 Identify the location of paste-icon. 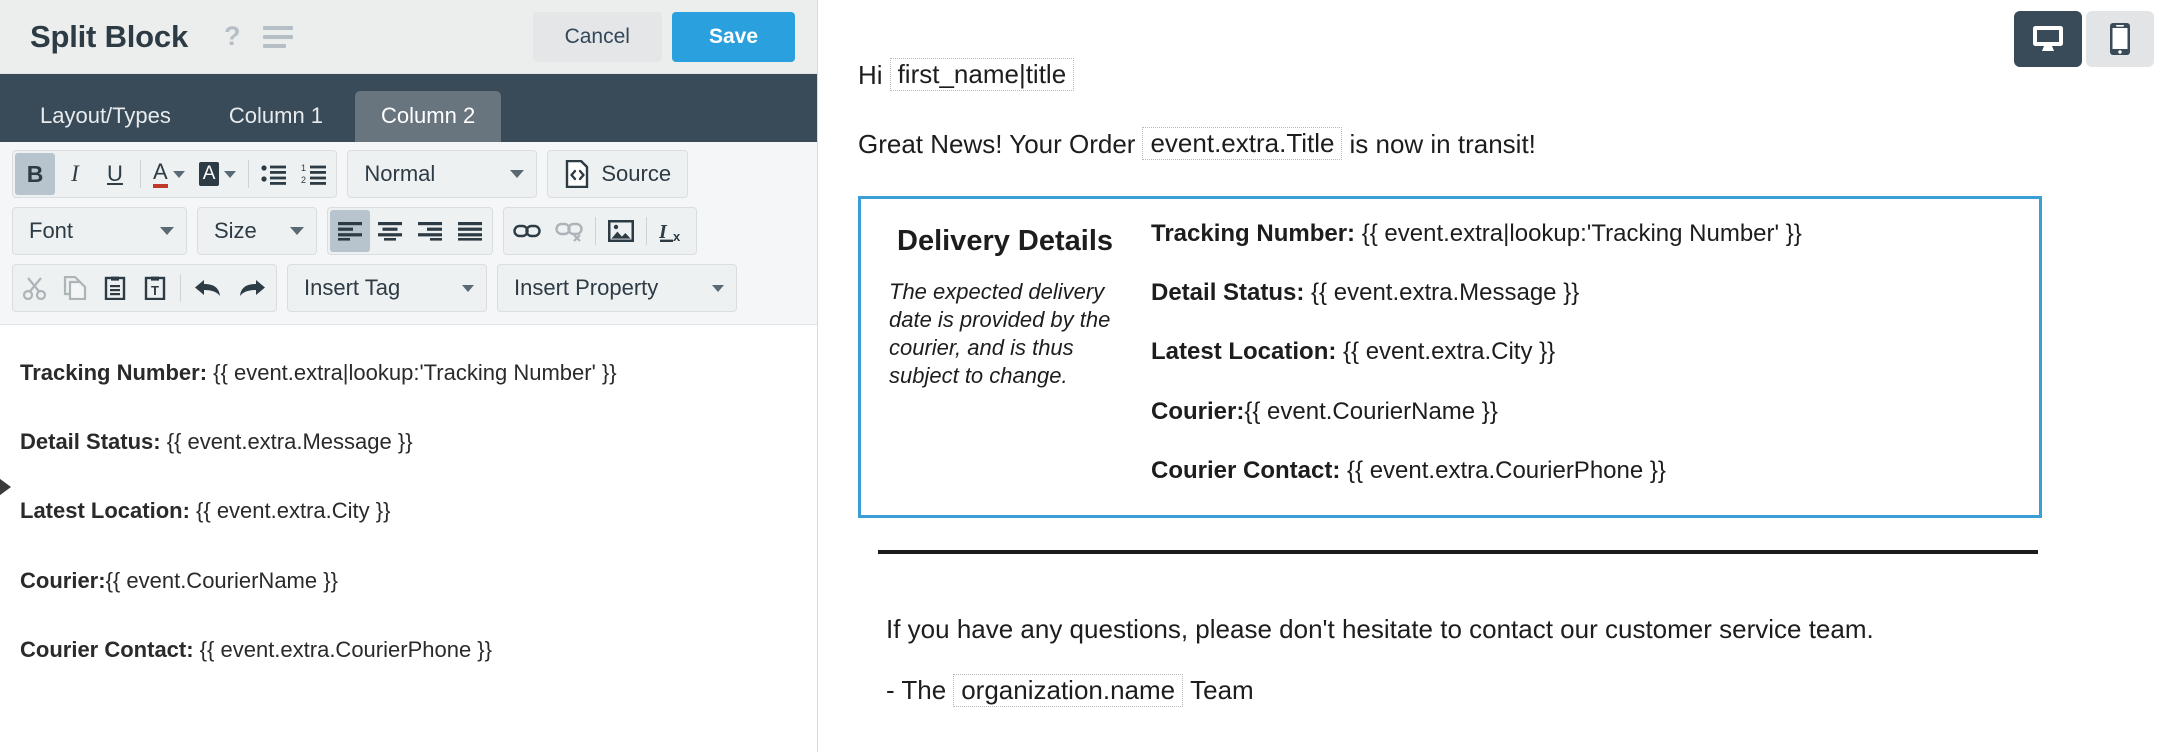
(115, 288).